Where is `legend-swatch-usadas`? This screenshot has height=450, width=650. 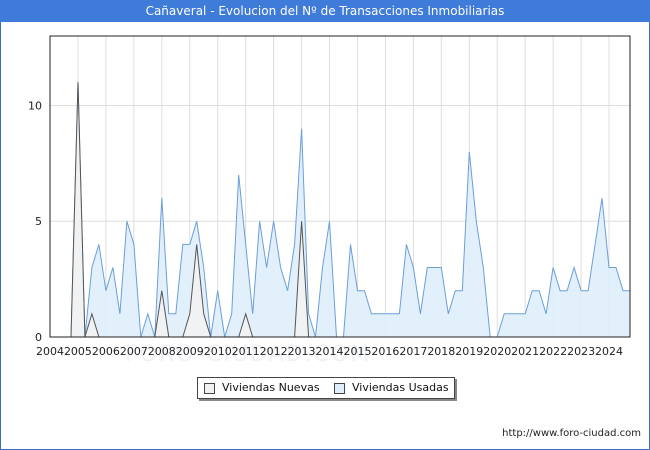
legend-swatch-usadas is located at coordinates (339, 388).